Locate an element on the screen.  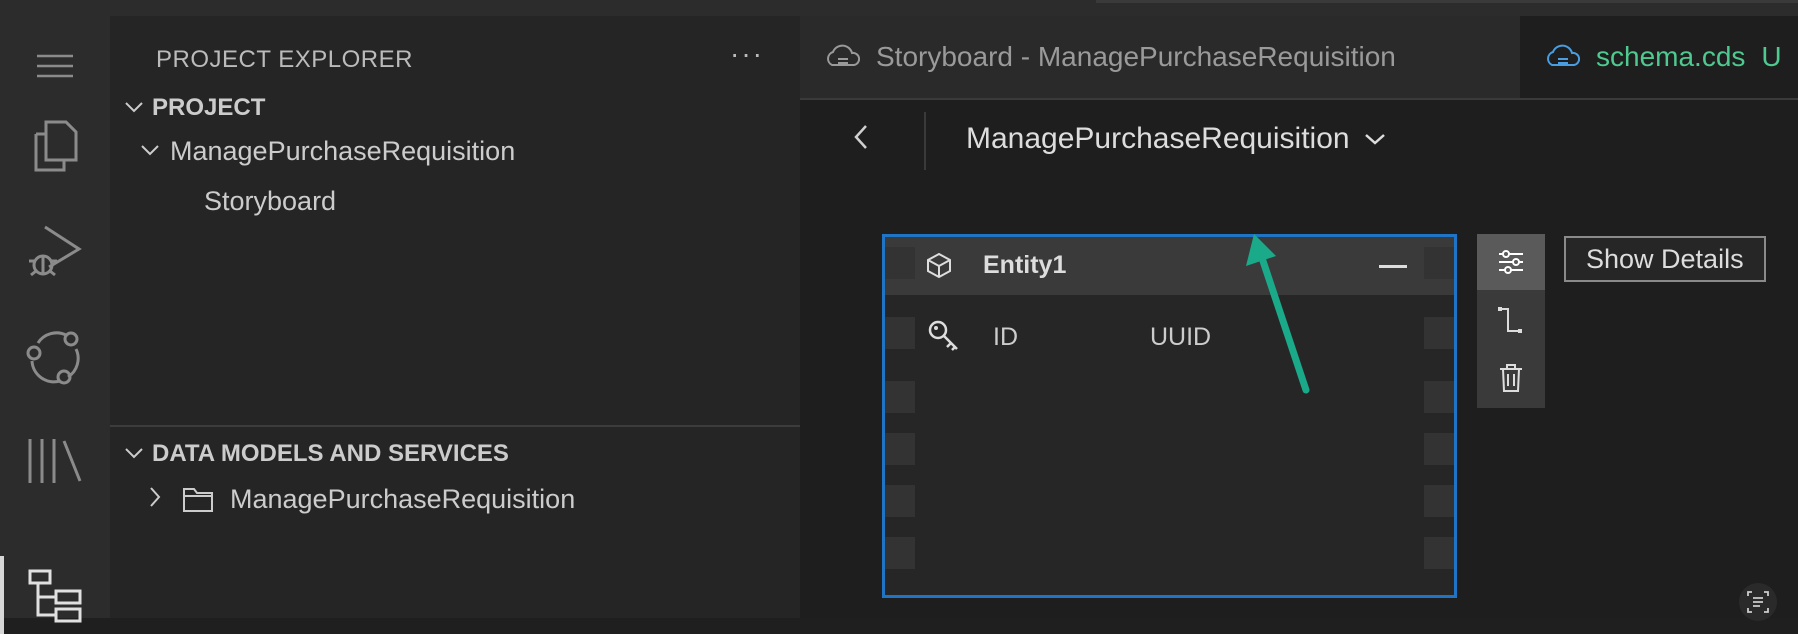
cds-cloud-icon is located at coordinates (1563, 55).